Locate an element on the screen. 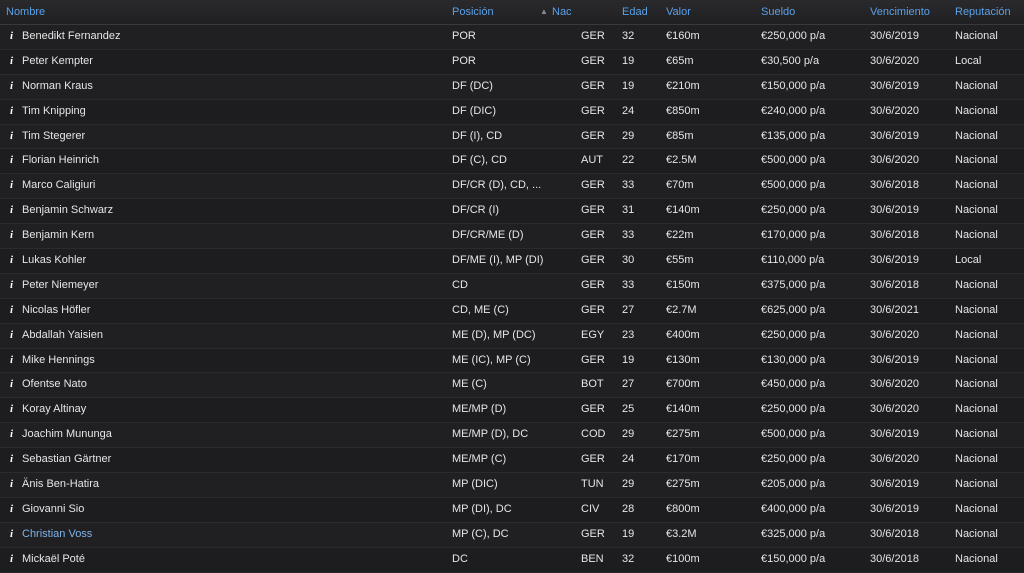 The image size is (1024, 573). player-value: €150m is located at coordinates (683, 284).